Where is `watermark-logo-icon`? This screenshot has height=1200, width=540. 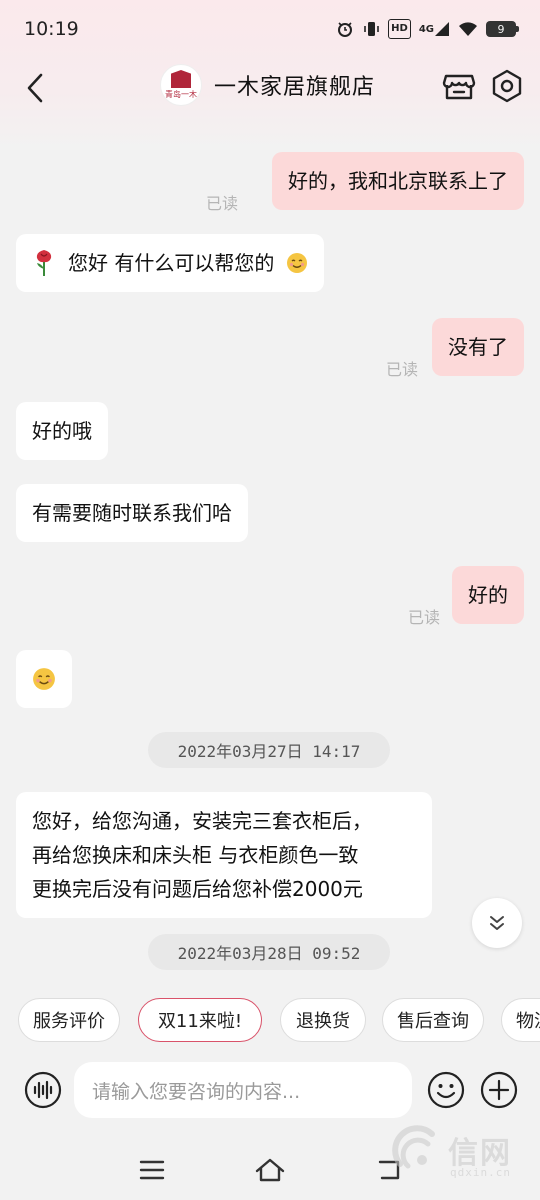 watermark-logo-icon is located at coordinates (413, 1147).